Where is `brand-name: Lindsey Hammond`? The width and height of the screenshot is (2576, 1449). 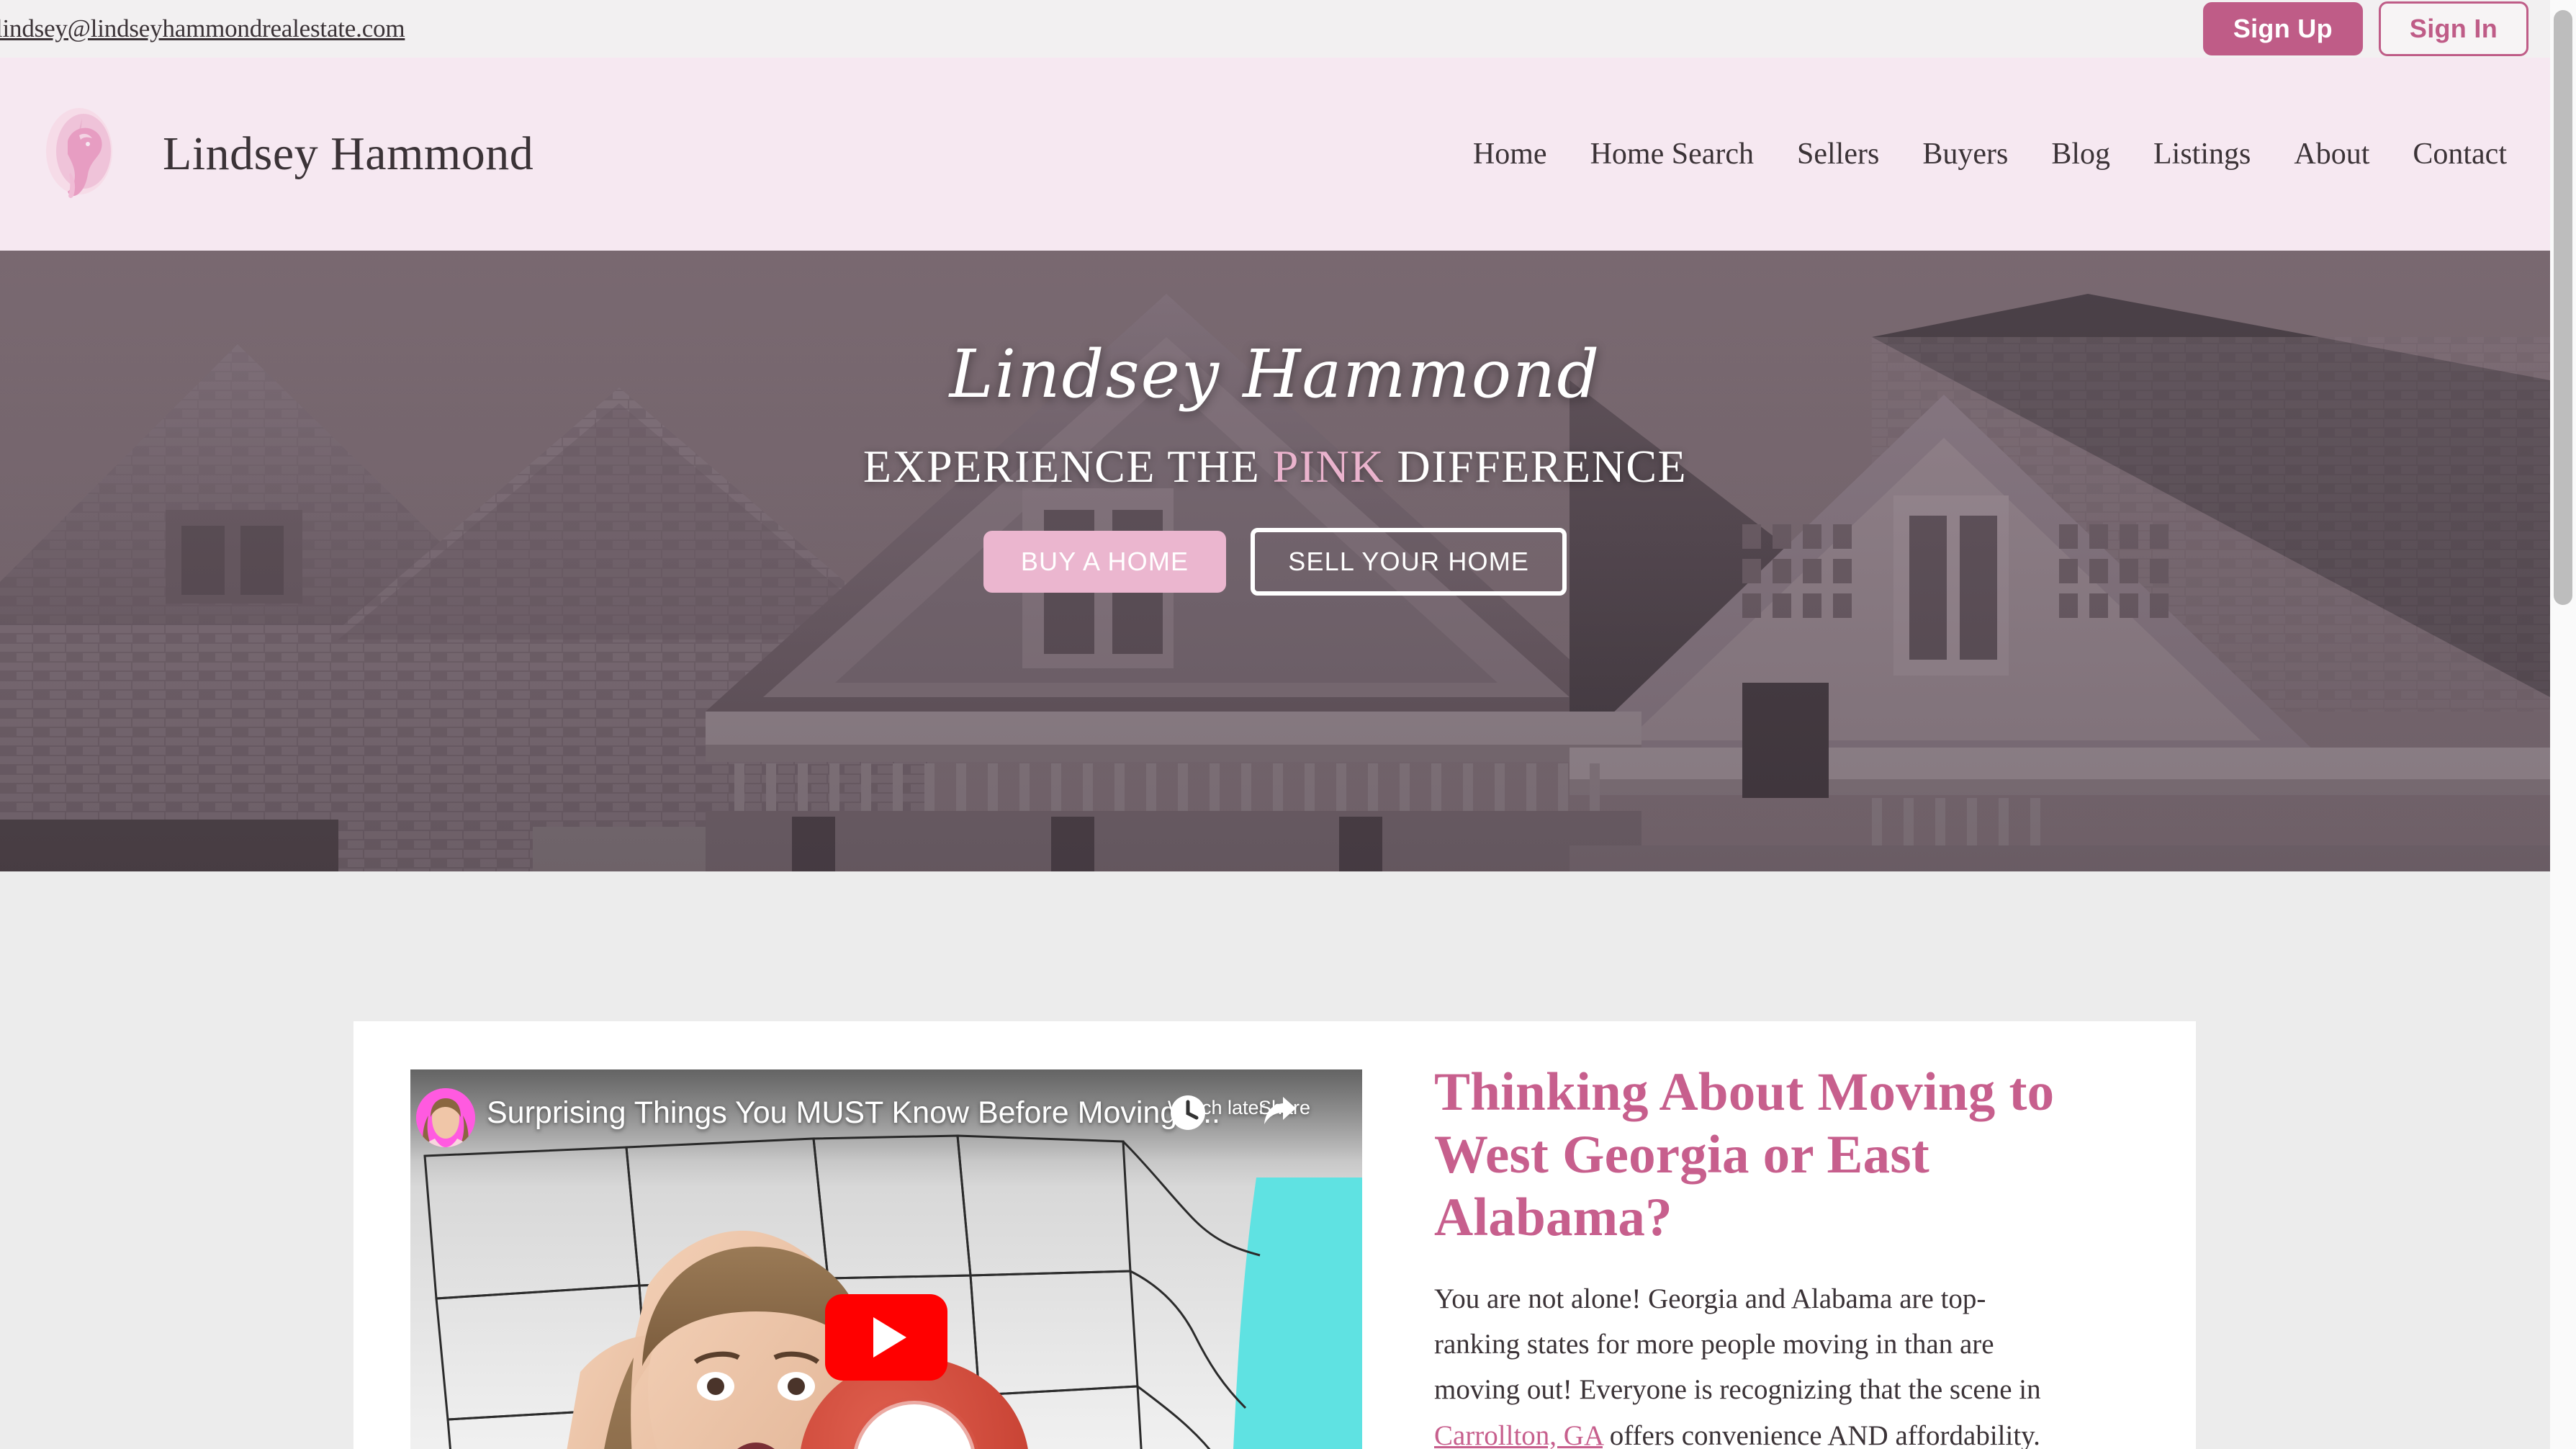 brand-name: Lindsey Hammond is located at coordinates (348, 153).